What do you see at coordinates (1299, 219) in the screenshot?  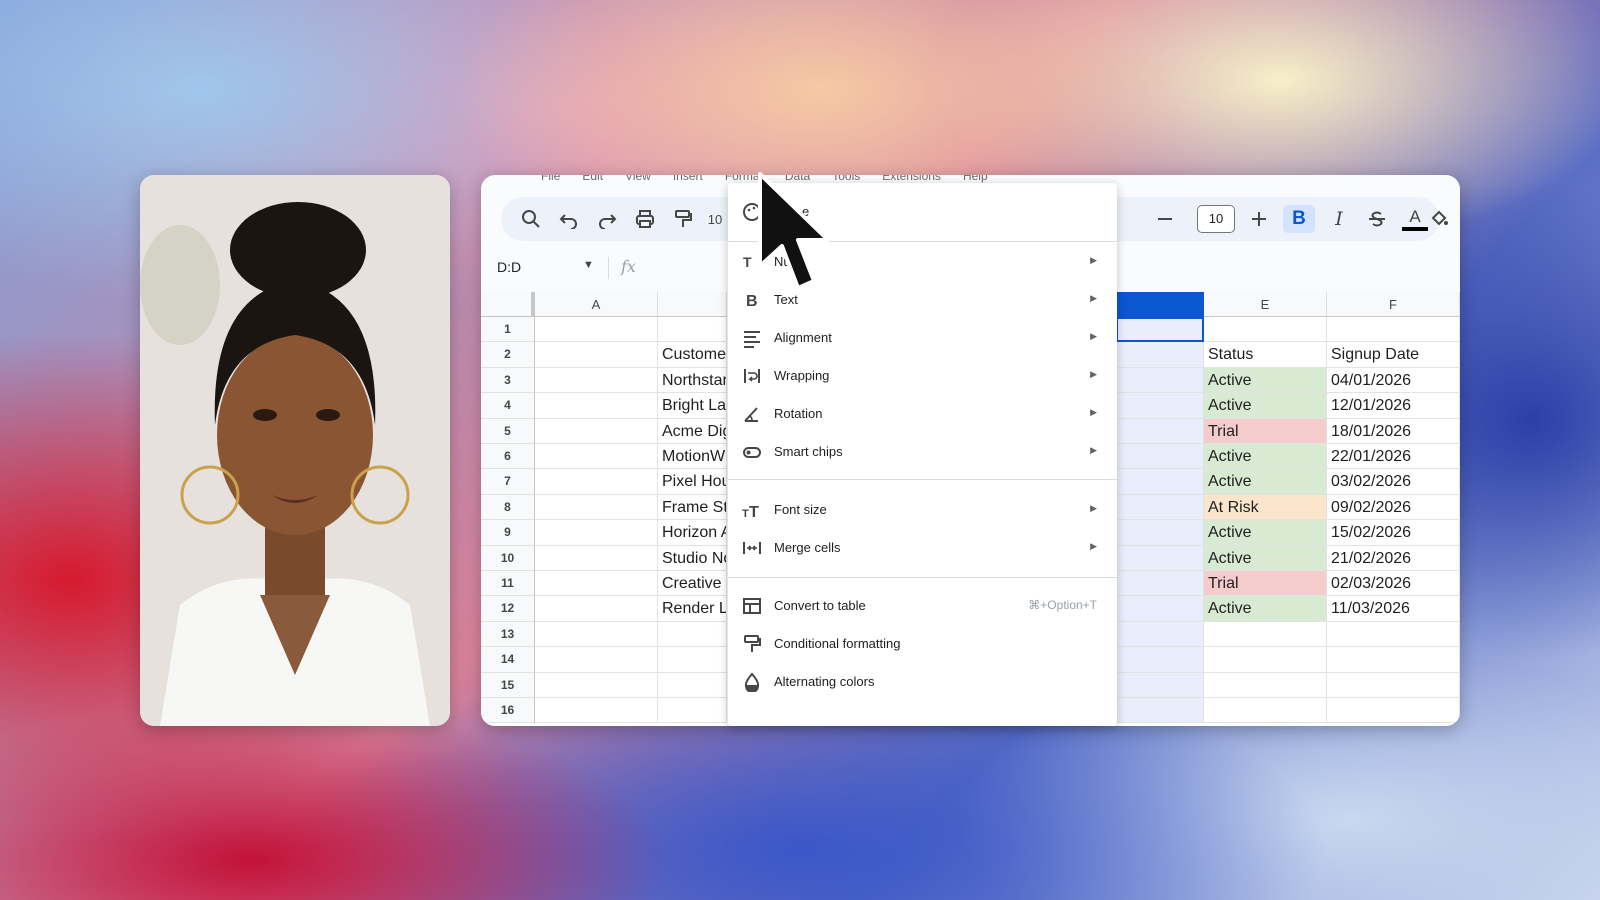 I see `bold-button: B` at bounding box center [1299, 219].